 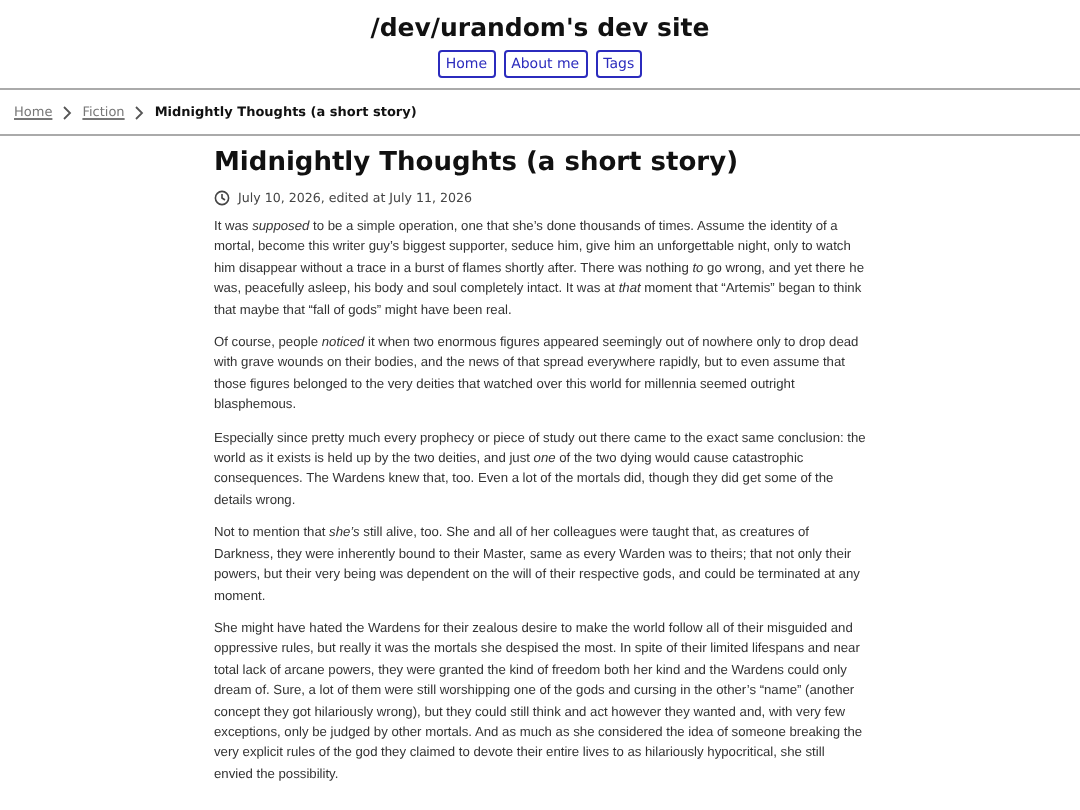 I want to click on clock-icon, so click(x=222, y=198).